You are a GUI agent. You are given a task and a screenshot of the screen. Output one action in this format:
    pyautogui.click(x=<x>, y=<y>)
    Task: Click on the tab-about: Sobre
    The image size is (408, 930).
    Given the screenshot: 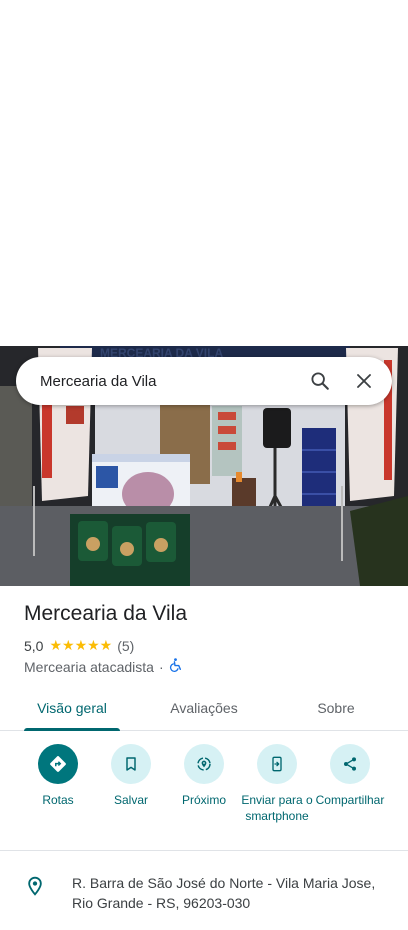 What is the action you would take?
    pyautogui.click(x=336, y=708)
    